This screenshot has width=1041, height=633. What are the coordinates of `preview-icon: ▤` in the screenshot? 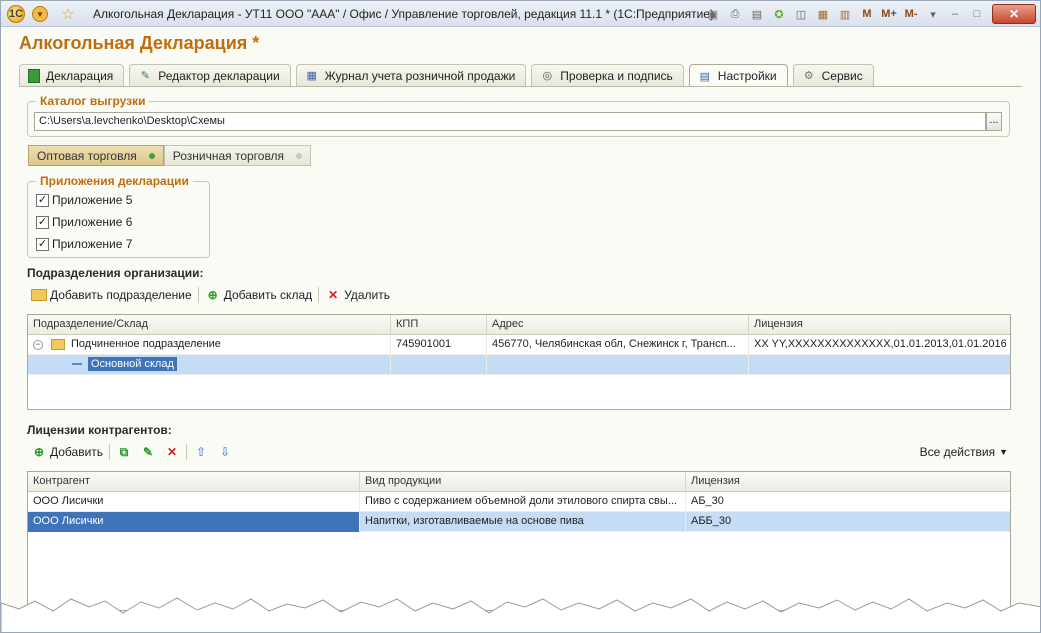 It's located at (757, 14).